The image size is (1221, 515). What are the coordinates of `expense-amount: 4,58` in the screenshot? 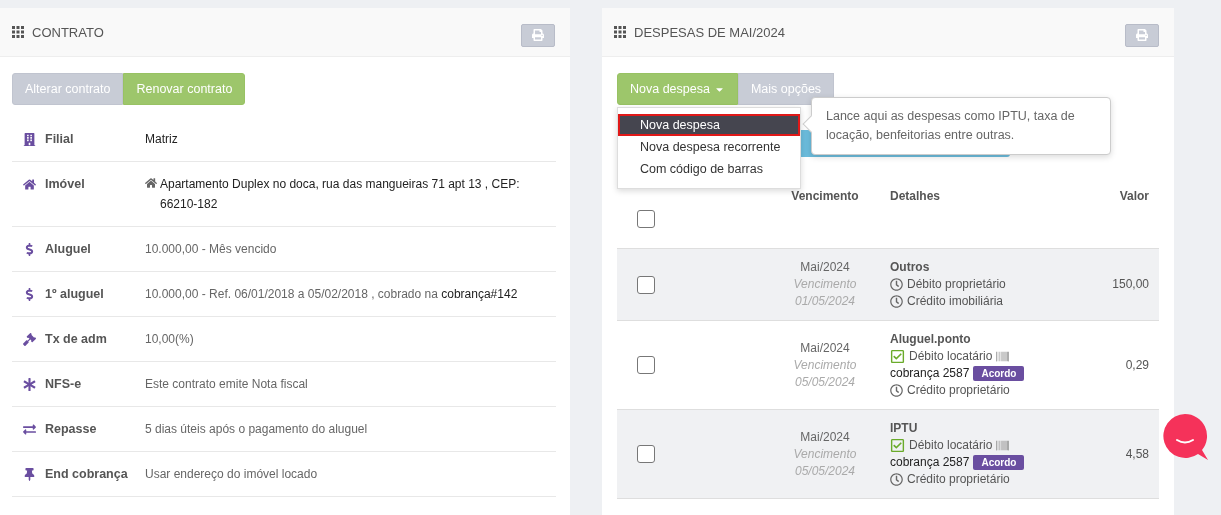 It's located at (1137, 454).